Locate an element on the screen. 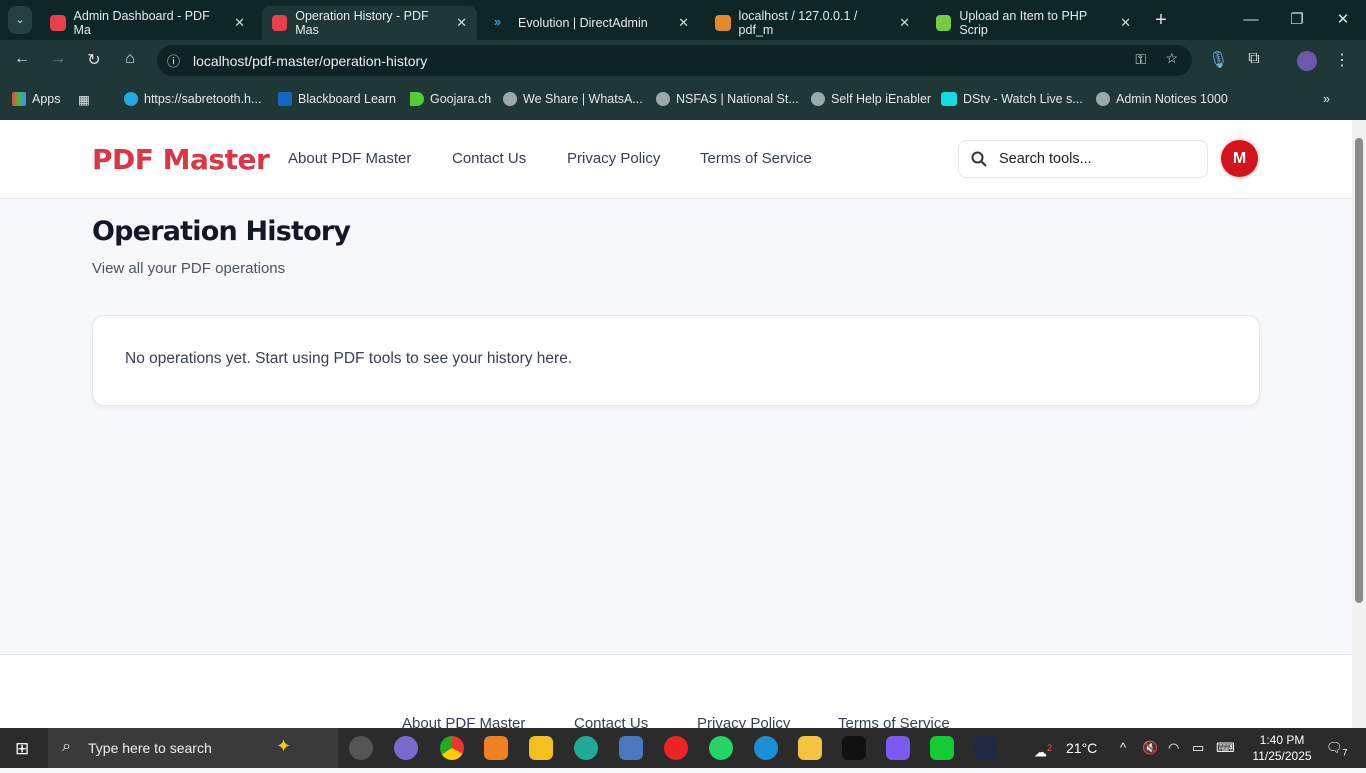 This screenshot has width=1366, height=773. tor-icon is located at coordinates (406, 748).